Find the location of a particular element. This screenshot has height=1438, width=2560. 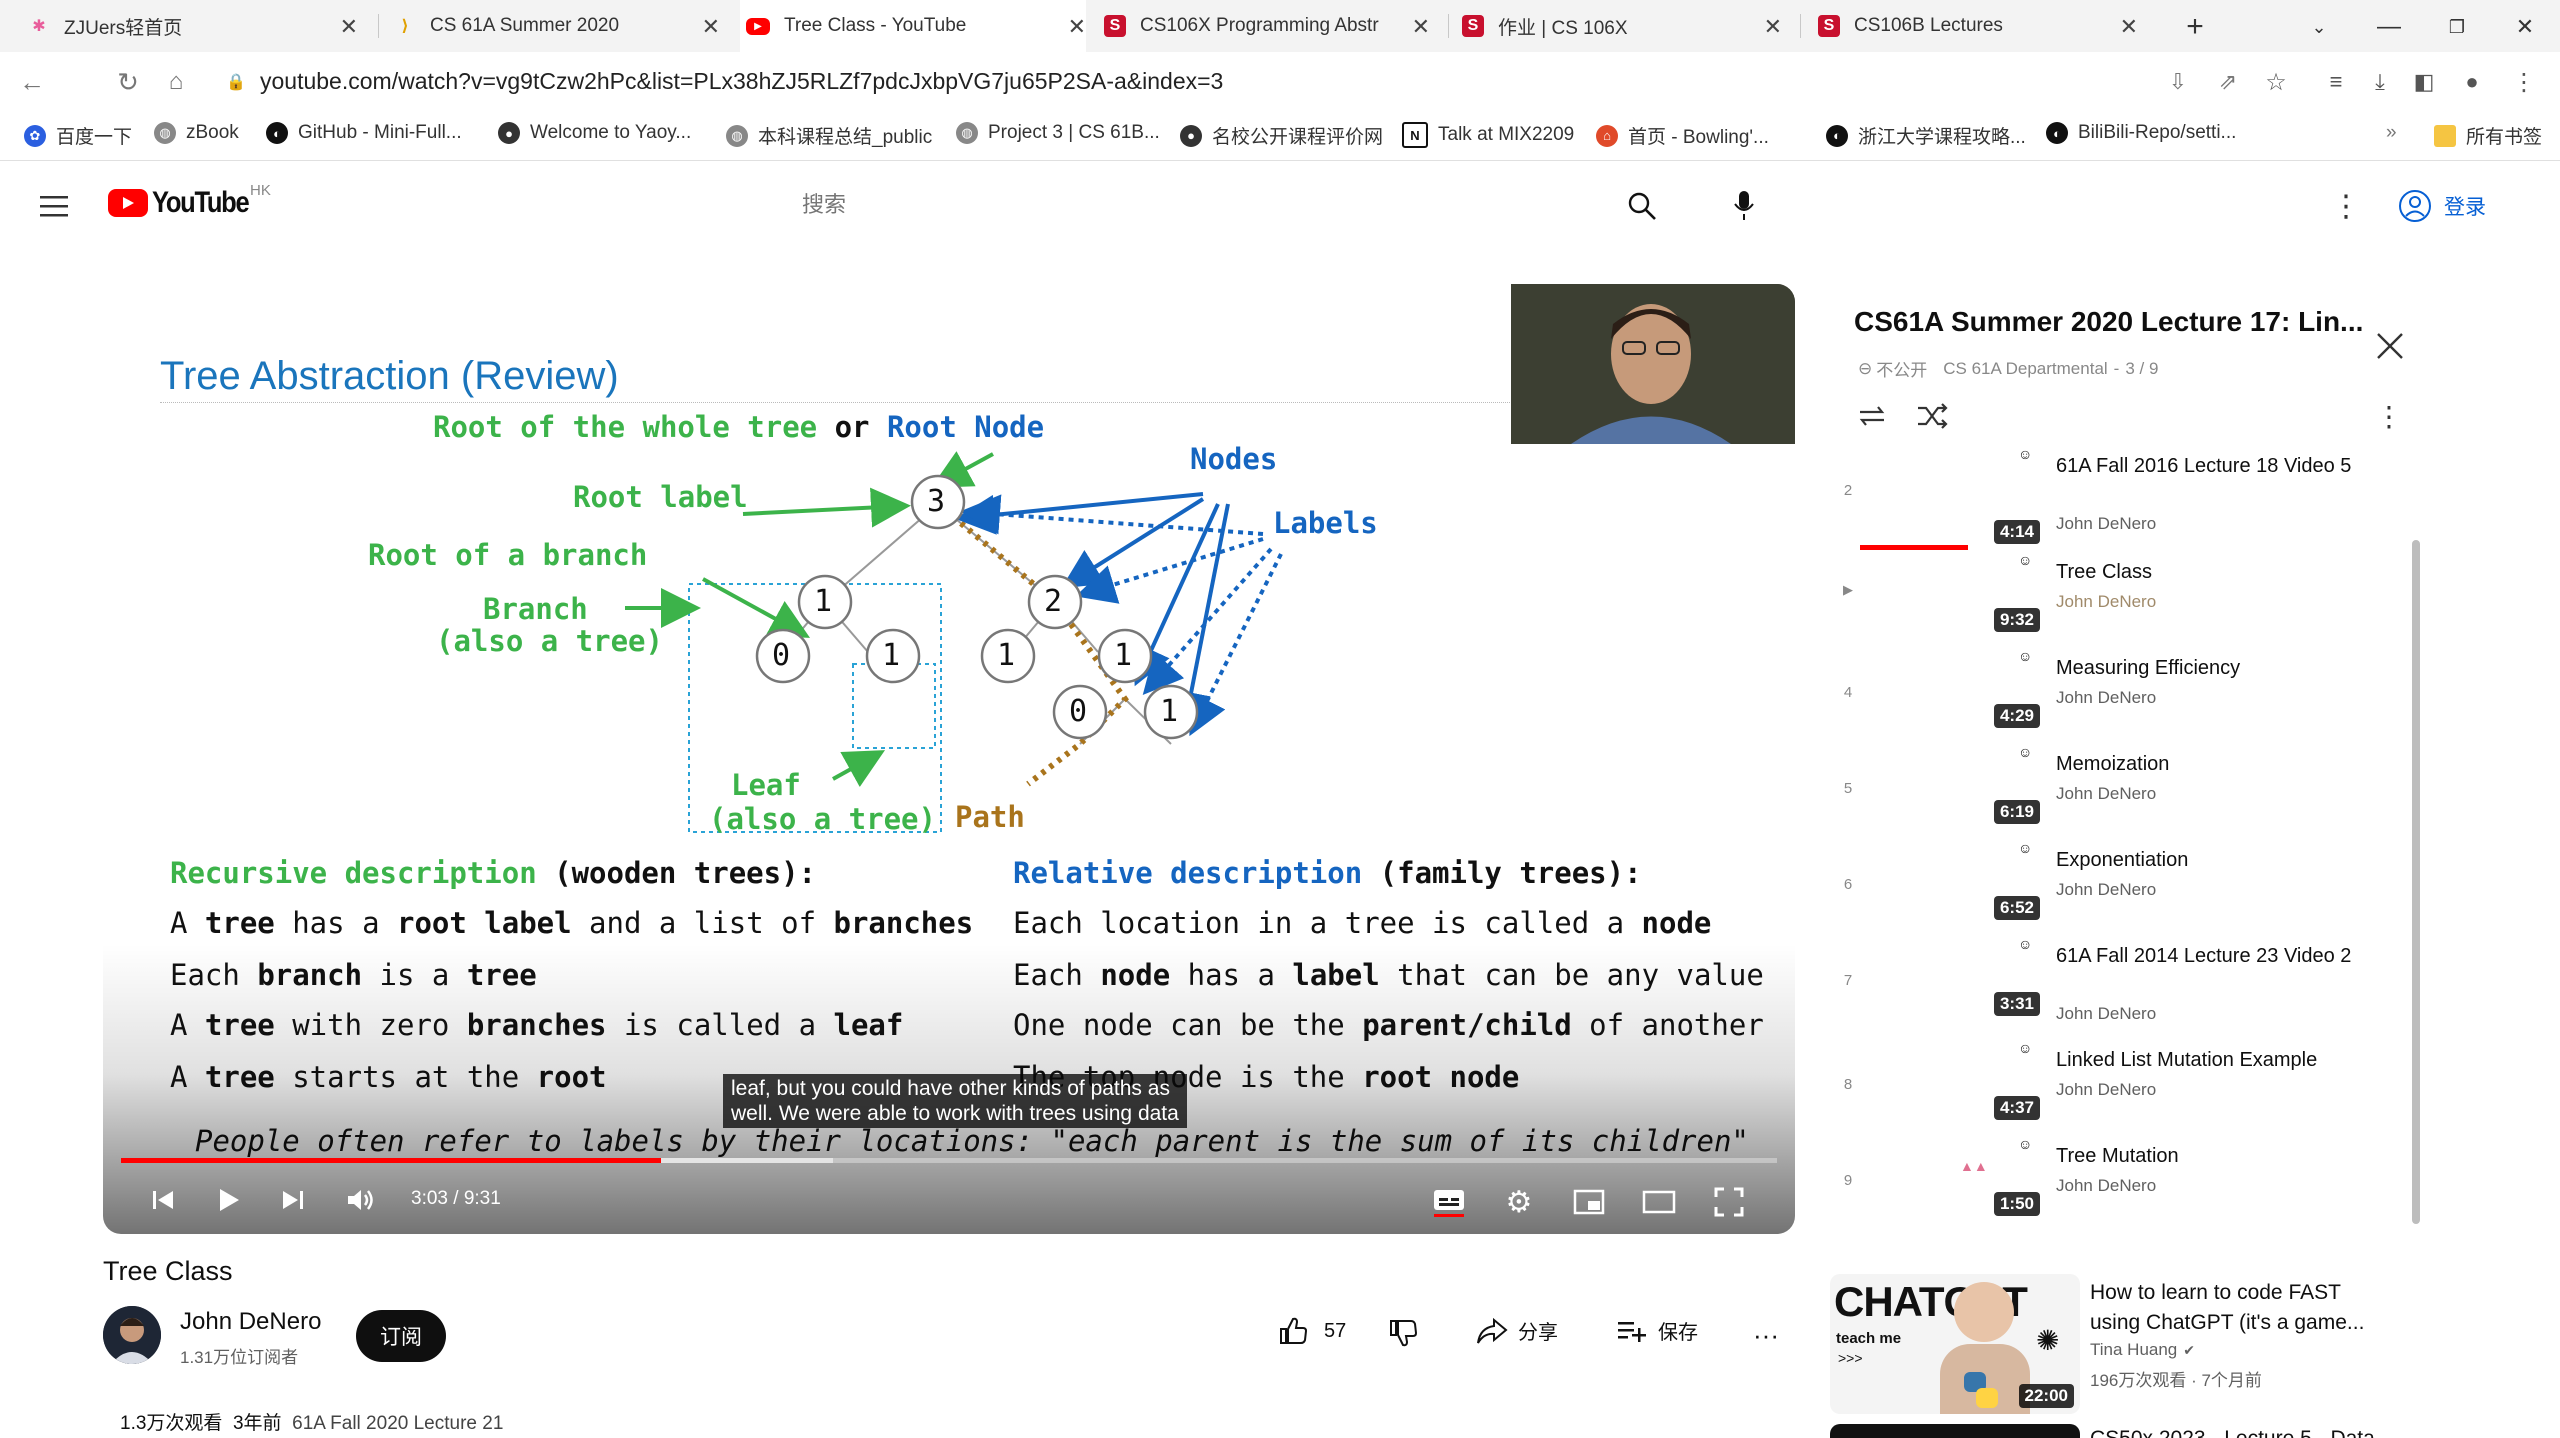

playlist-item: 6 ☺ 6:52 Exponentiation John DeNero is located at coordinates (2110, 888).